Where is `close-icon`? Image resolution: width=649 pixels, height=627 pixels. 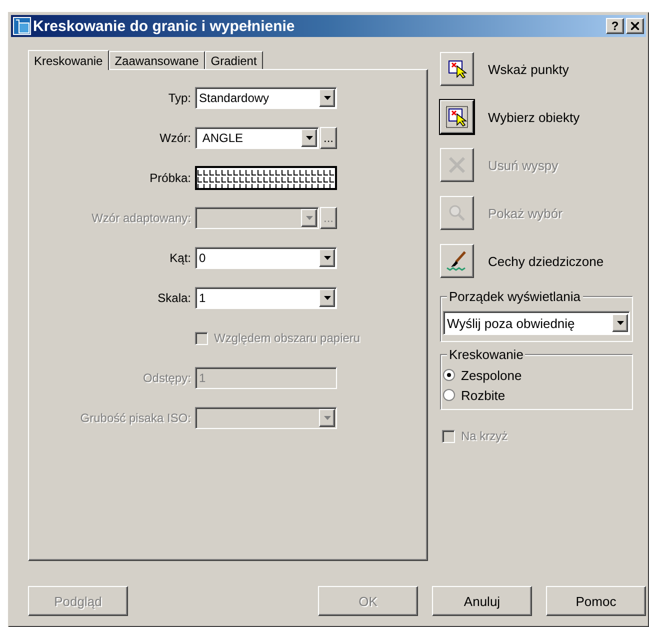 close-icon is located at coordinates (635, 26).